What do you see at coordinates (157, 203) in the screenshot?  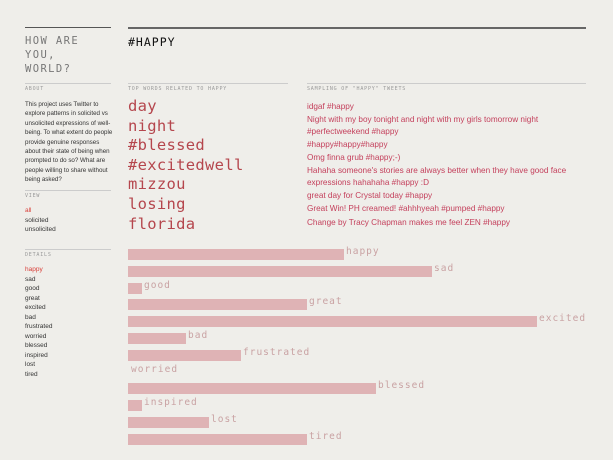 I see `top-word: losing` at bounding box center [157, 203].